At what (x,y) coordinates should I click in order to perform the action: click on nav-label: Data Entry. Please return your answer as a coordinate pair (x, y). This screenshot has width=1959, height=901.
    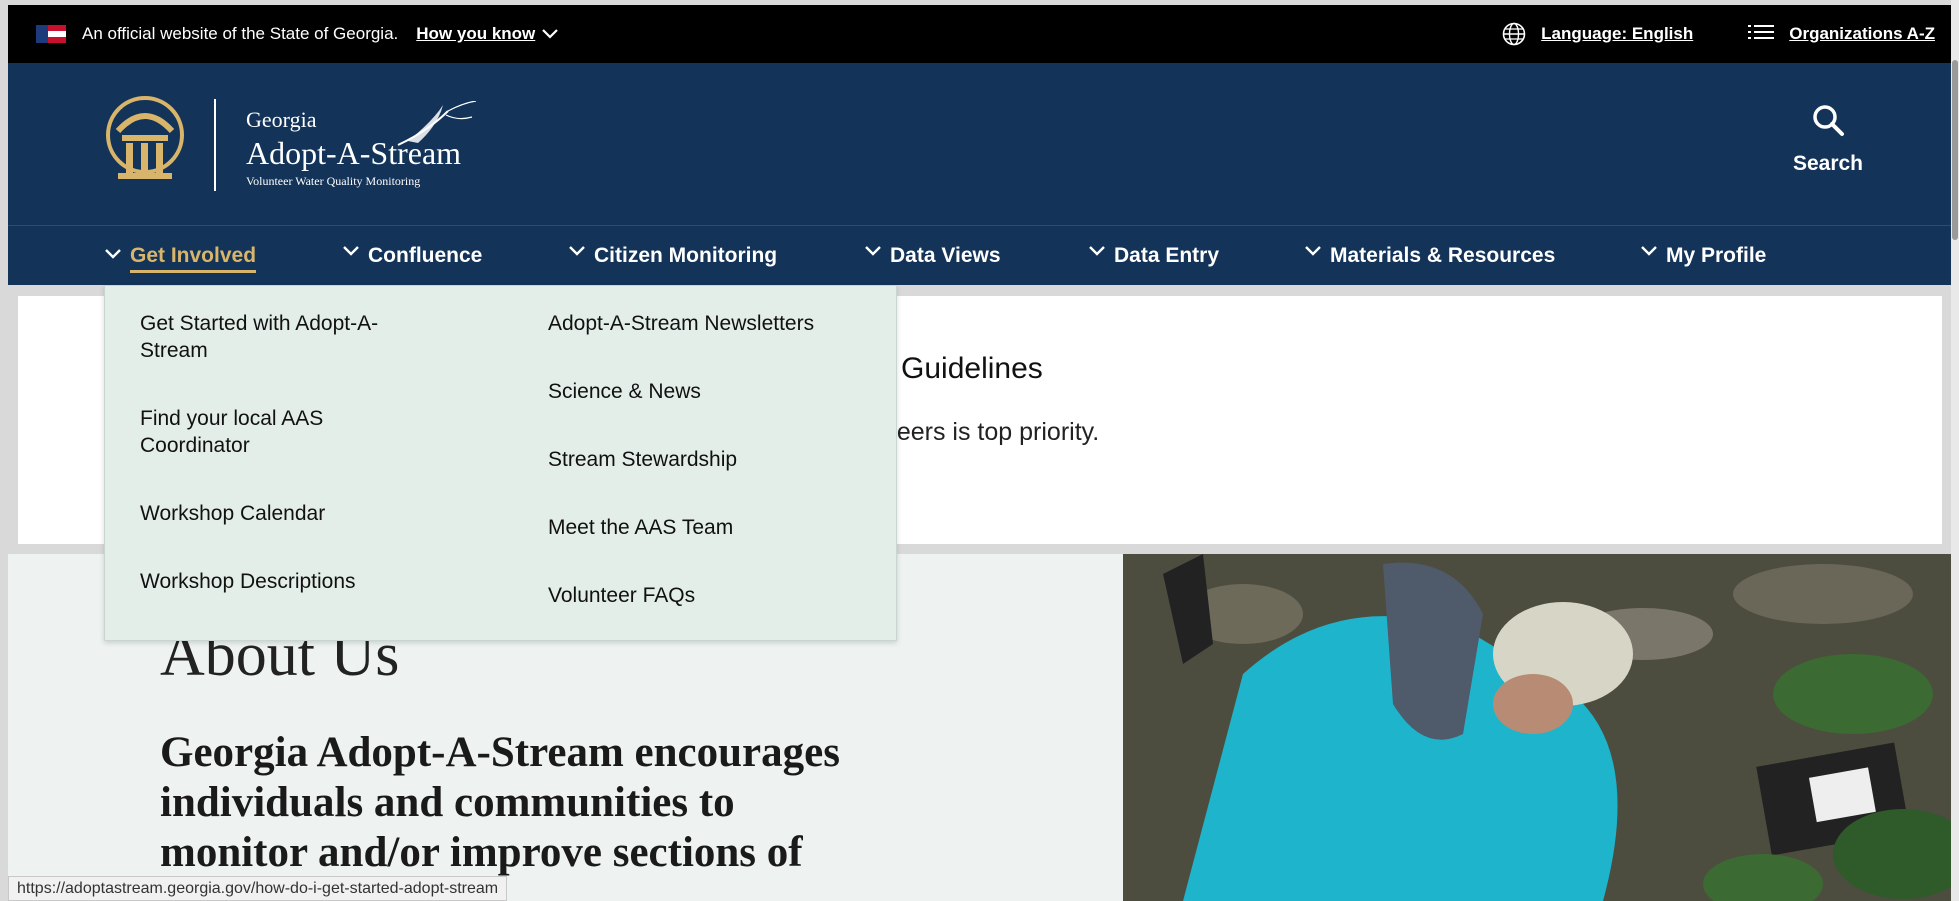
    Looking at the image, I should click on (1167, 255).